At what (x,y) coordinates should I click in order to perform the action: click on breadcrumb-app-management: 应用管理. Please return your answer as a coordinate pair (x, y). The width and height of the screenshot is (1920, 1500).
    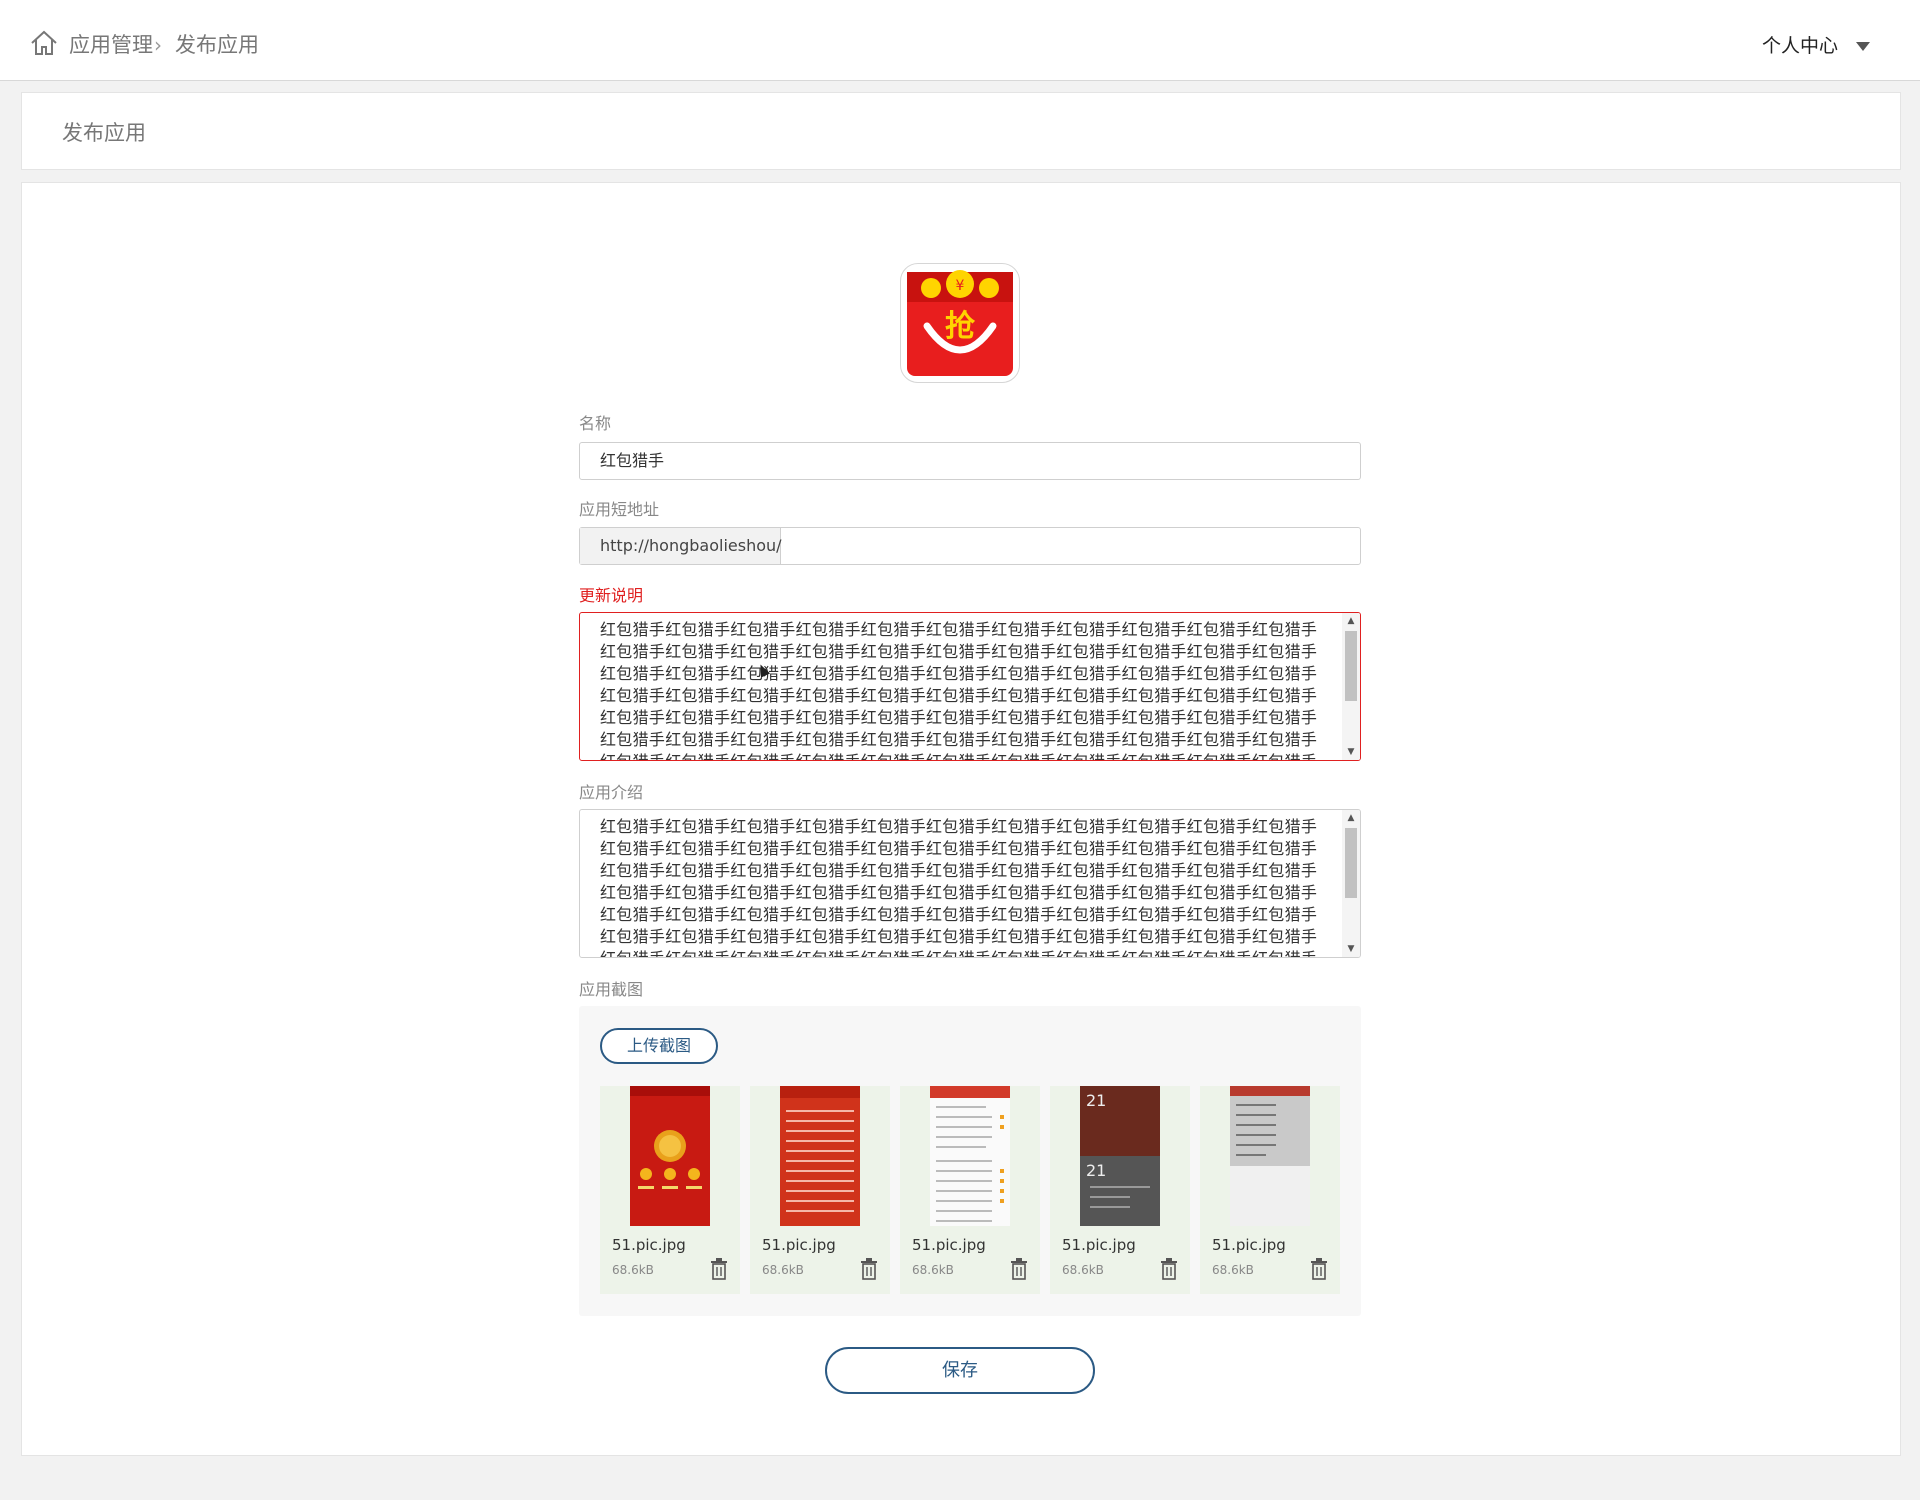
    Looking at the image, I should click on (111, 45).